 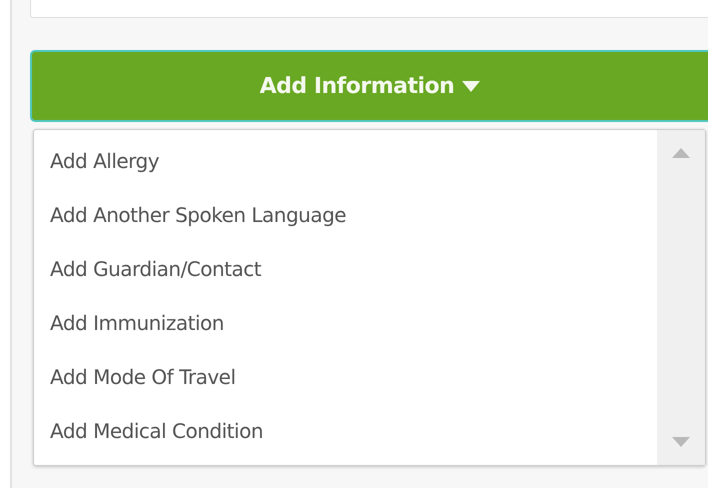 I want to click on menu-item: Add Immunization, so click(x=345, y=323).